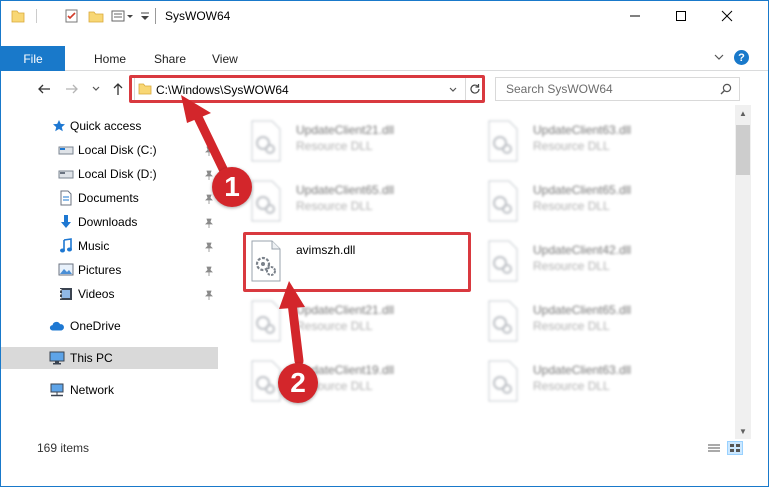 This screenshot has height=487, width=769. I want to click on star-icon, so click(59, 126).